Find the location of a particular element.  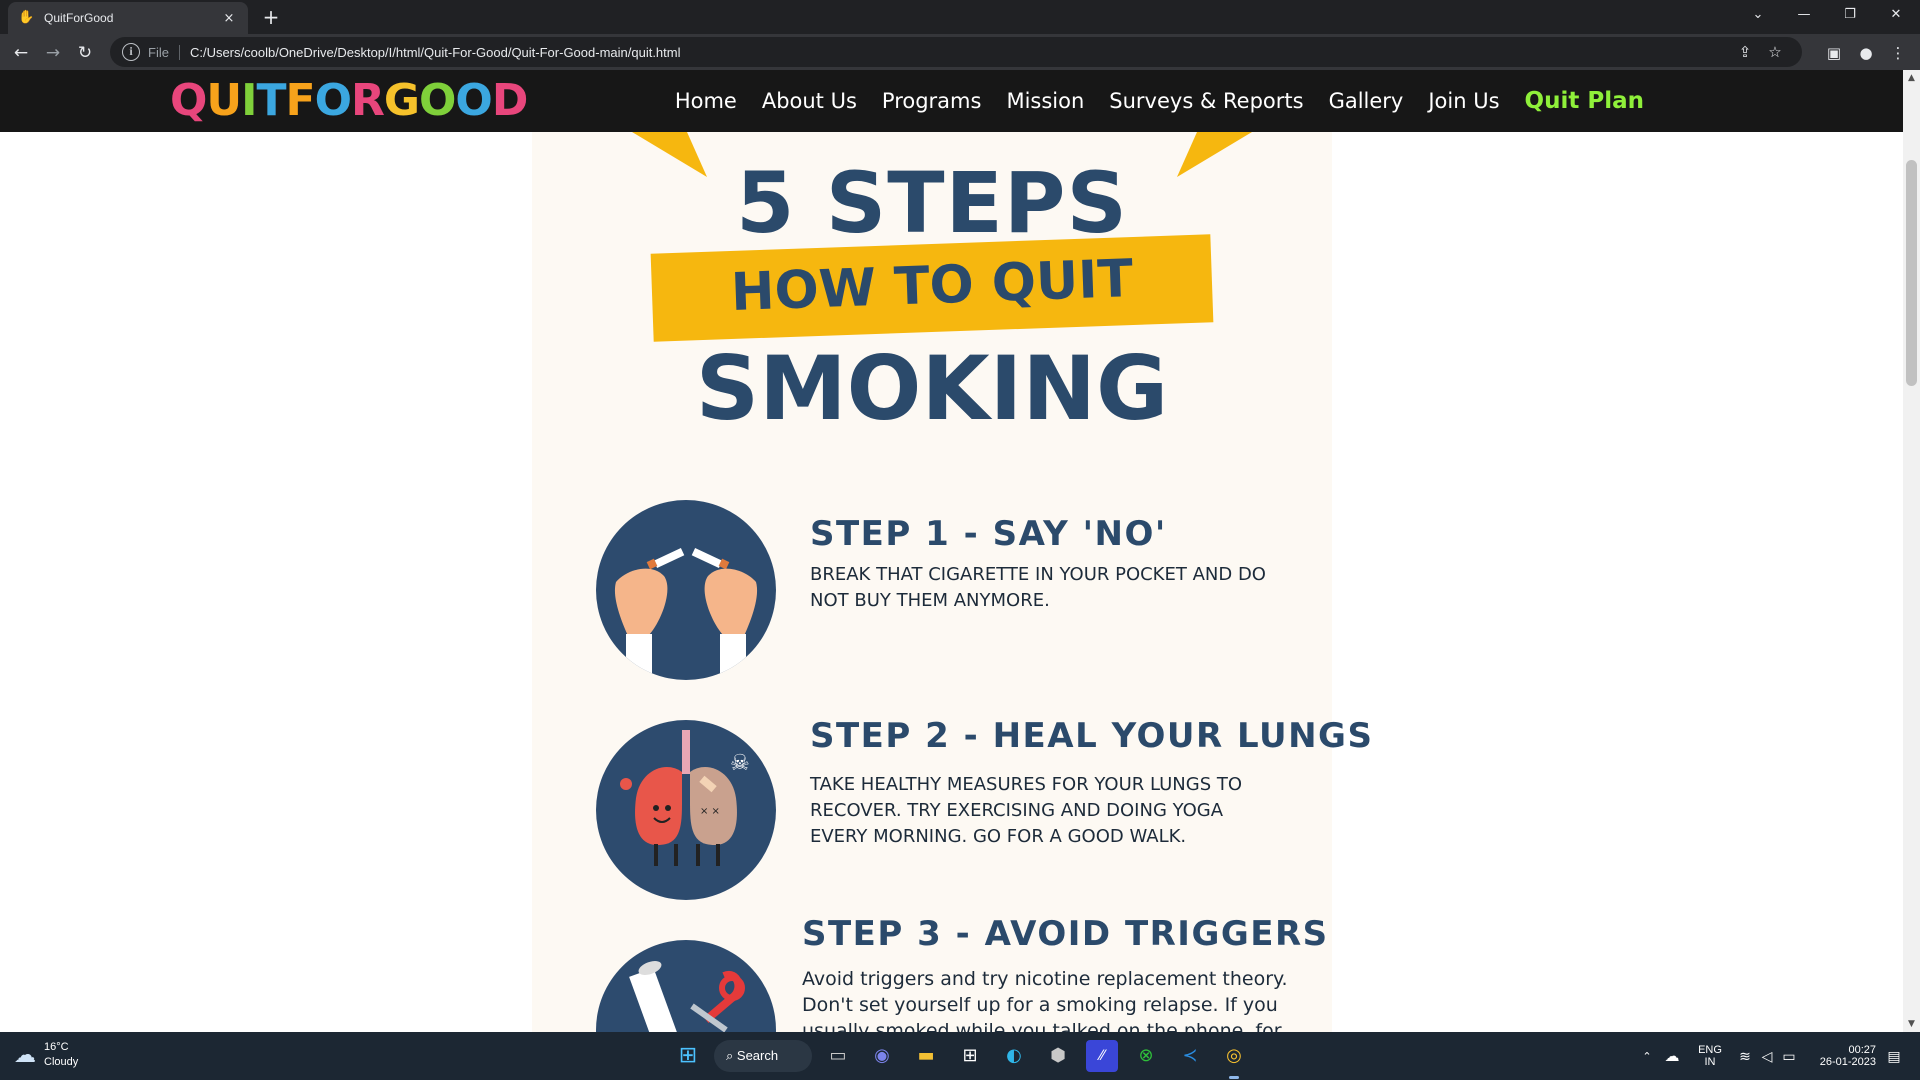

weather-temperature: 16°C is located at coordinates (56, 1047).